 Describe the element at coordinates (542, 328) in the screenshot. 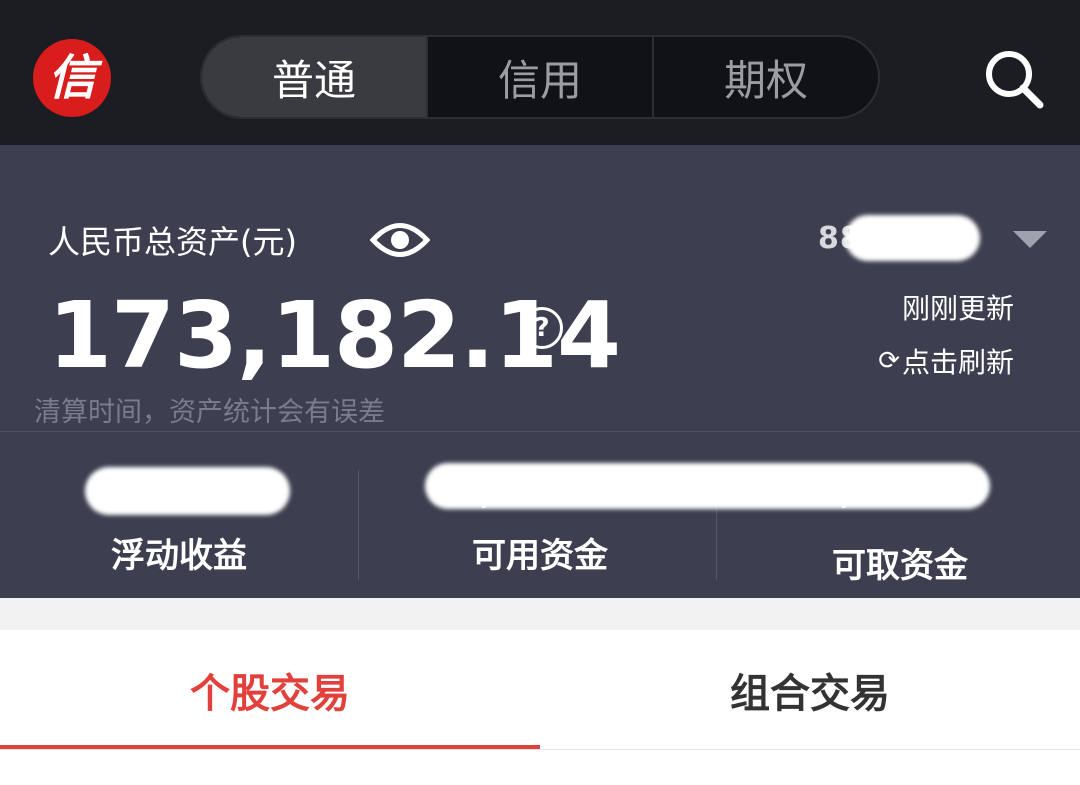

I see `help-icon: ?` at that location.